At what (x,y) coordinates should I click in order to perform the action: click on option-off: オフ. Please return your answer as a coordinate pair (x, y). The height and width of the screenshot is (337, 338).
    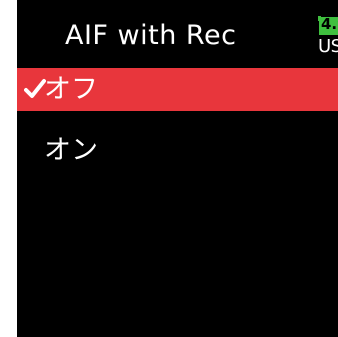
    Looking at the image, I should click on (177, 89).